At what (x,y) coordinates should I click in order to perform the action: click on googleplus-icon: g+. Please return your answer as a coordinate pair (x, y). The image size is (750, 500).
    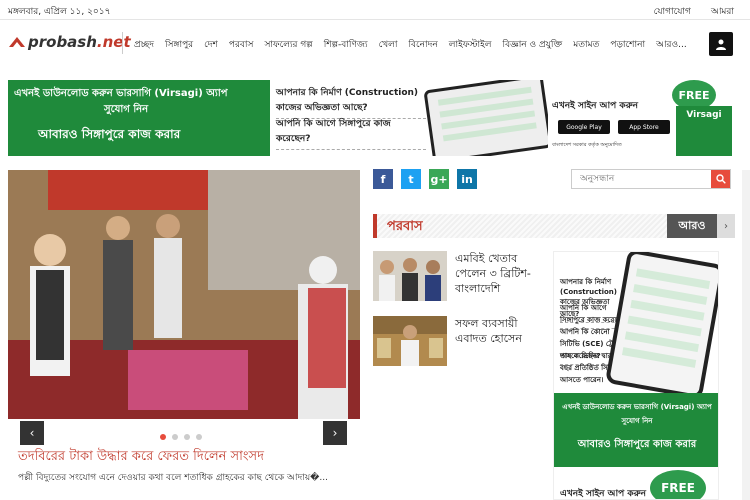
    Looking at the image, I should click on (439, 179).